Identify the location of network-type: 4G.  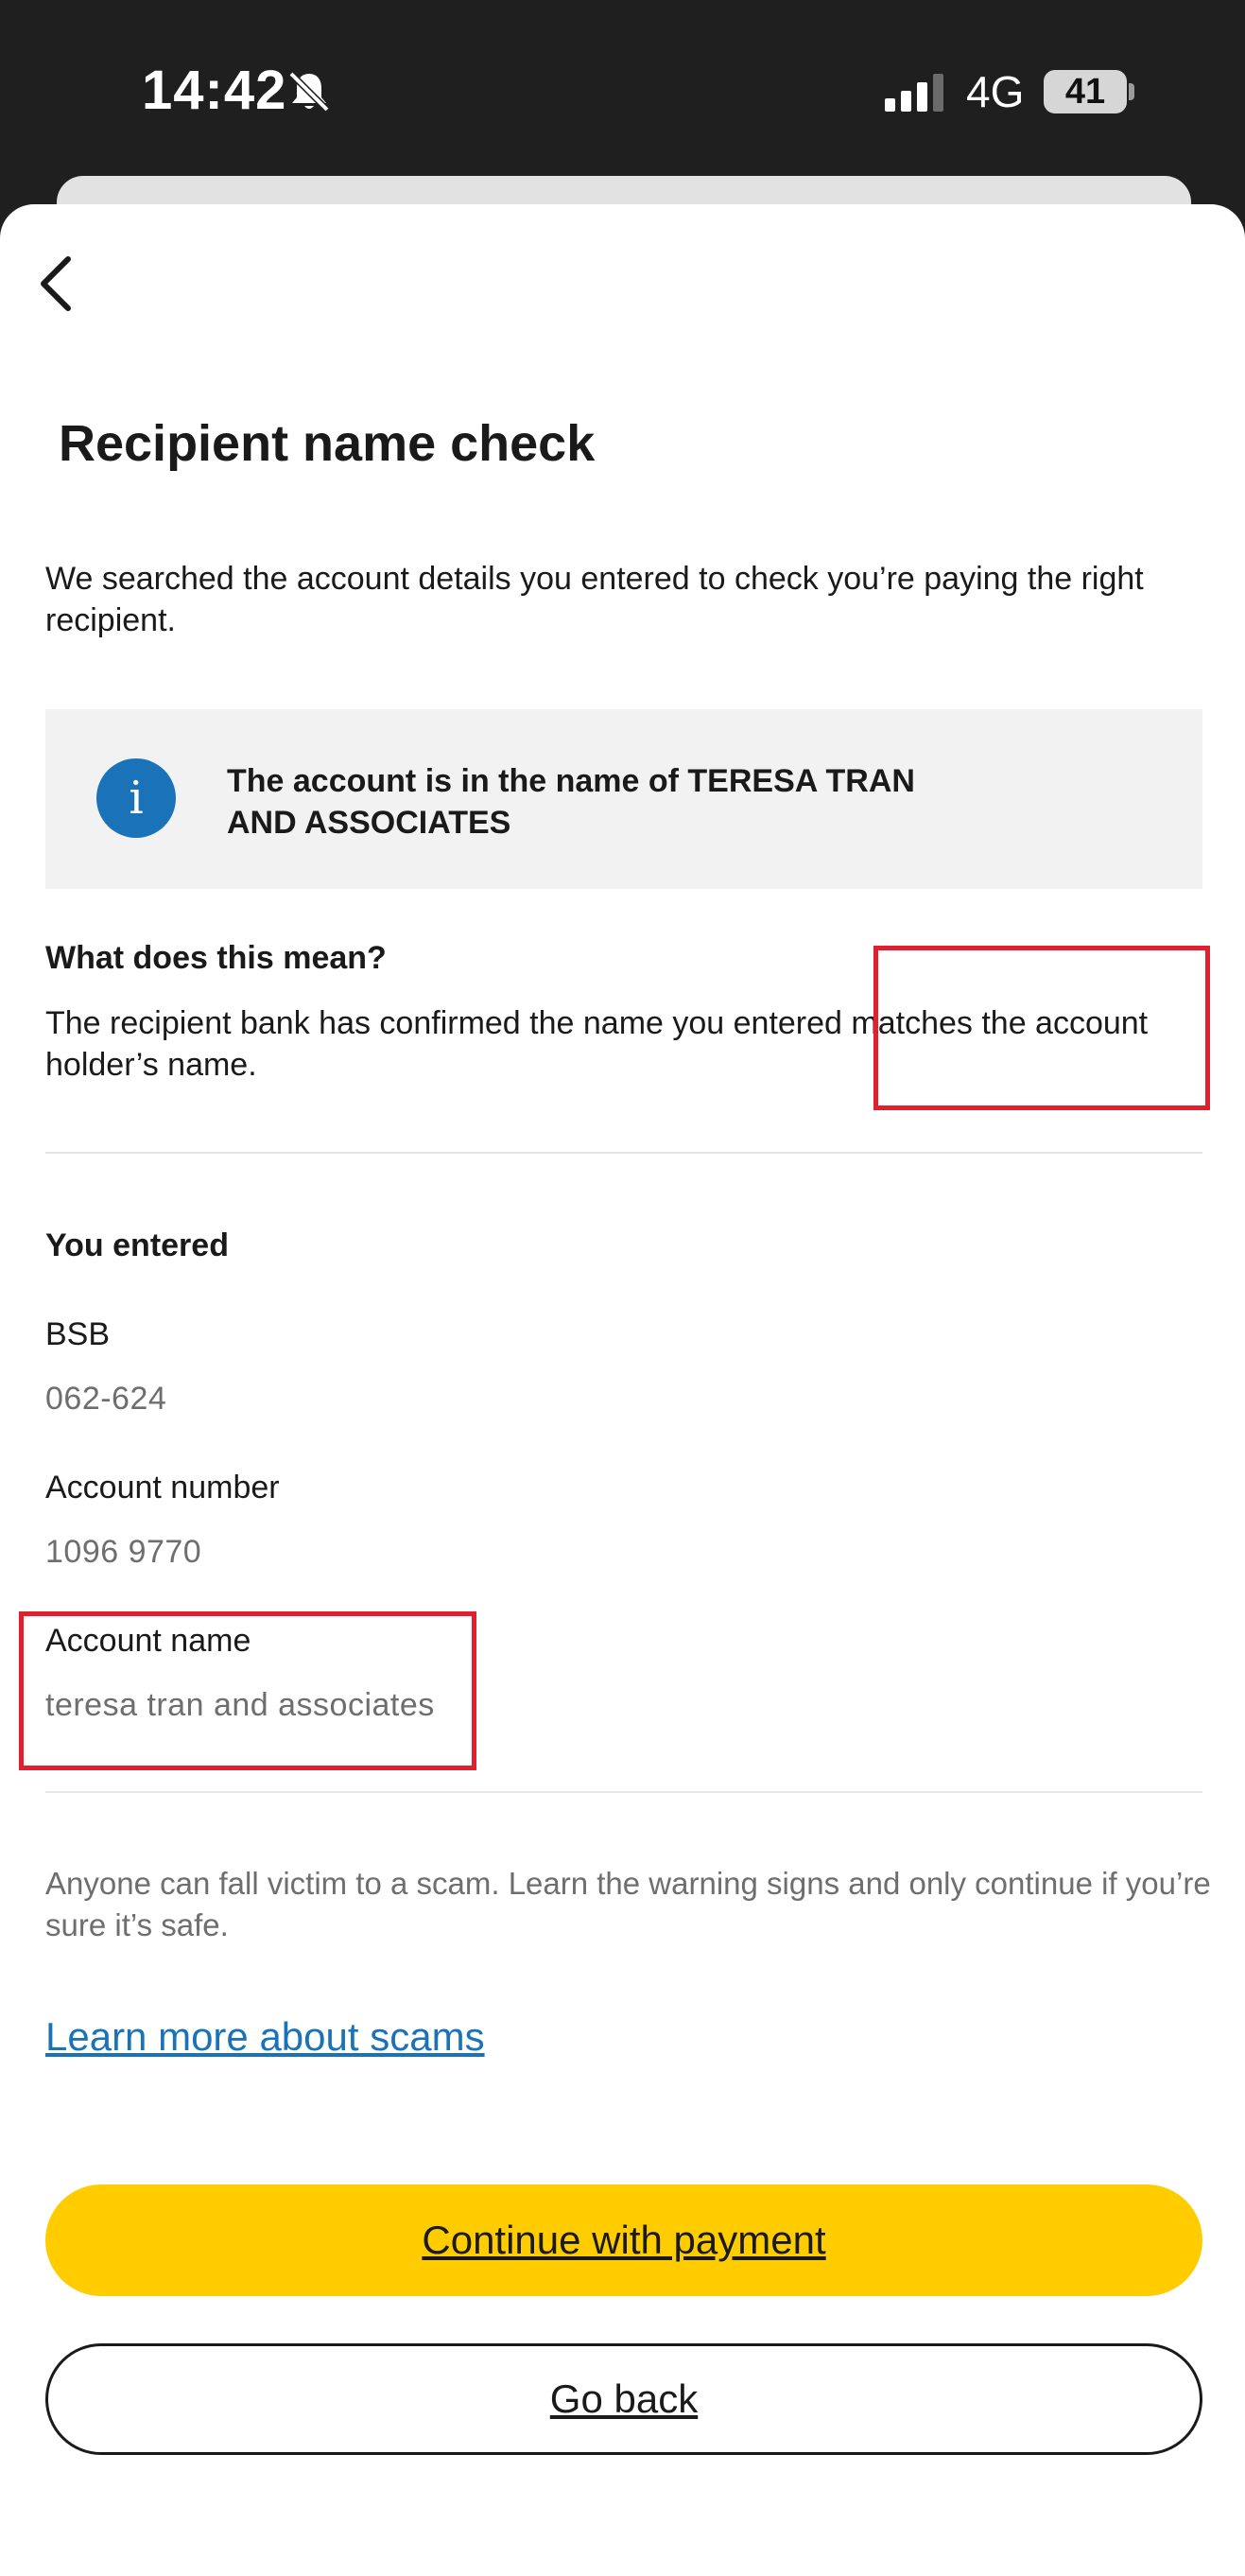
(996, 91).